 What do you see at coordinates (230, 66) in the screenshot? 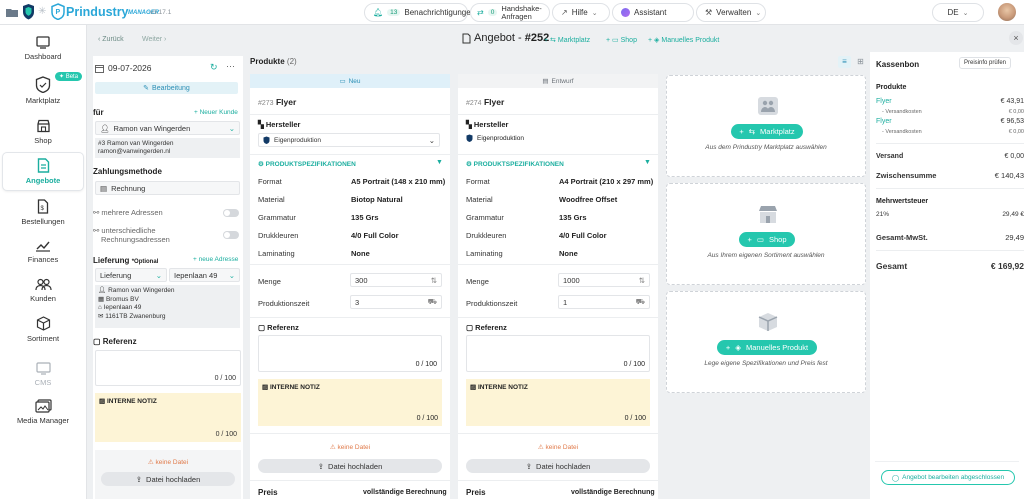
I see `more-icon: ⋯` at bounding box center [230, 66].